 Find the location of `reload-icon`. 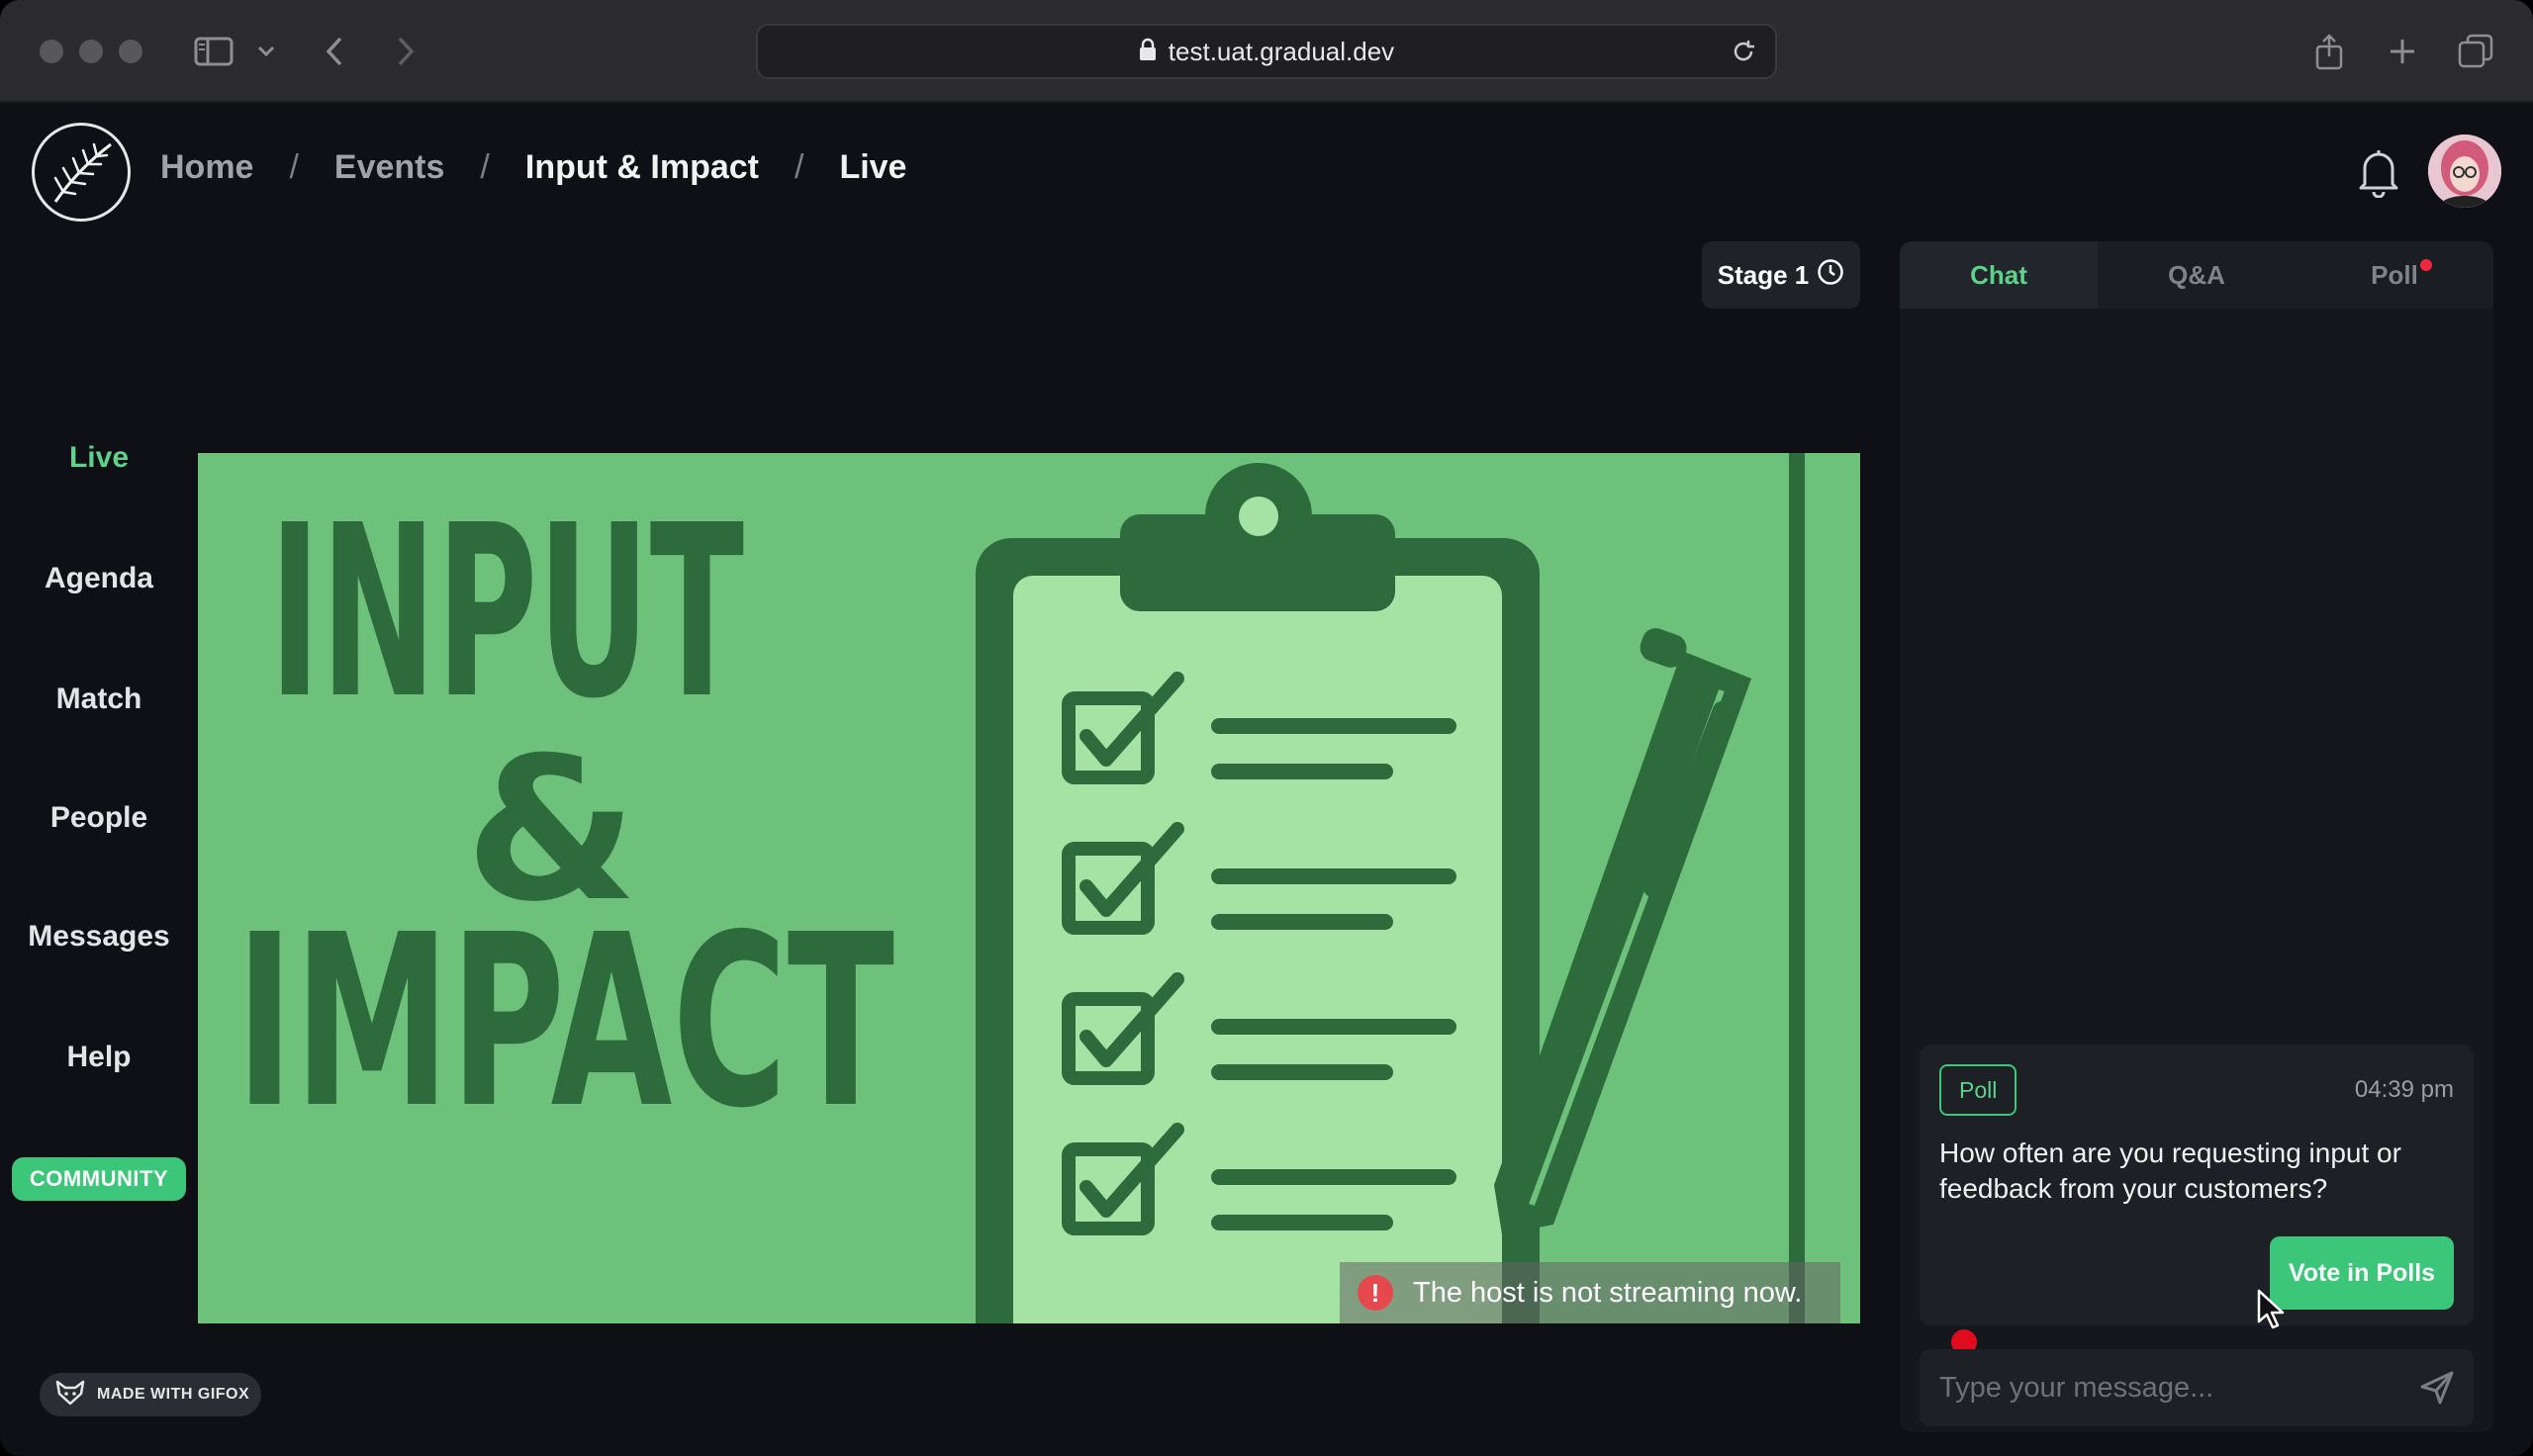

reload-icon is located at coordinates (1744, 54).